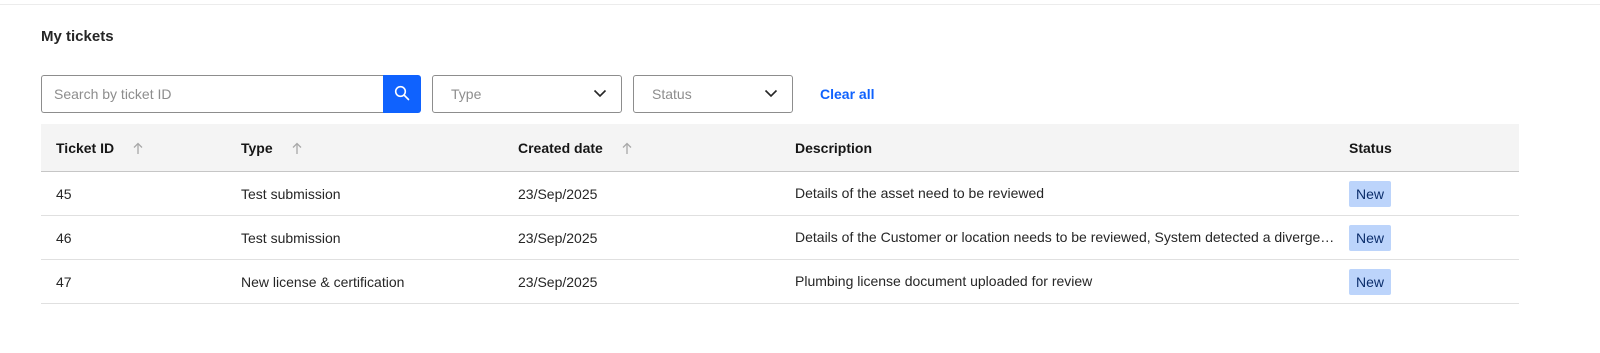 This screenshot has width=1600, height=353. Describe the element at coordinates (1065, 148) in the screenshot. I see `column-header-description: Description` at that location.